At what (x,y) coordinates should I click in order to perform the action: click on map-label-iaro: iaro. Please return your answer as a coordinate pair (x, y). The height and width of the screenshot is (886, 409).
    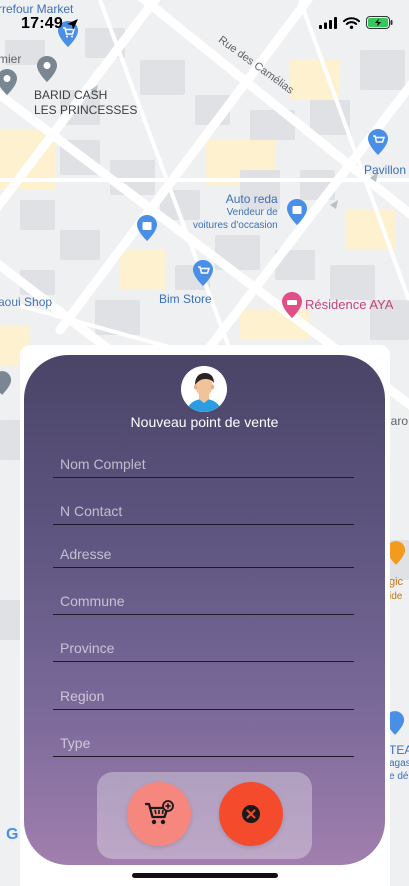
    Looking at the image, I should click on (398, 421).